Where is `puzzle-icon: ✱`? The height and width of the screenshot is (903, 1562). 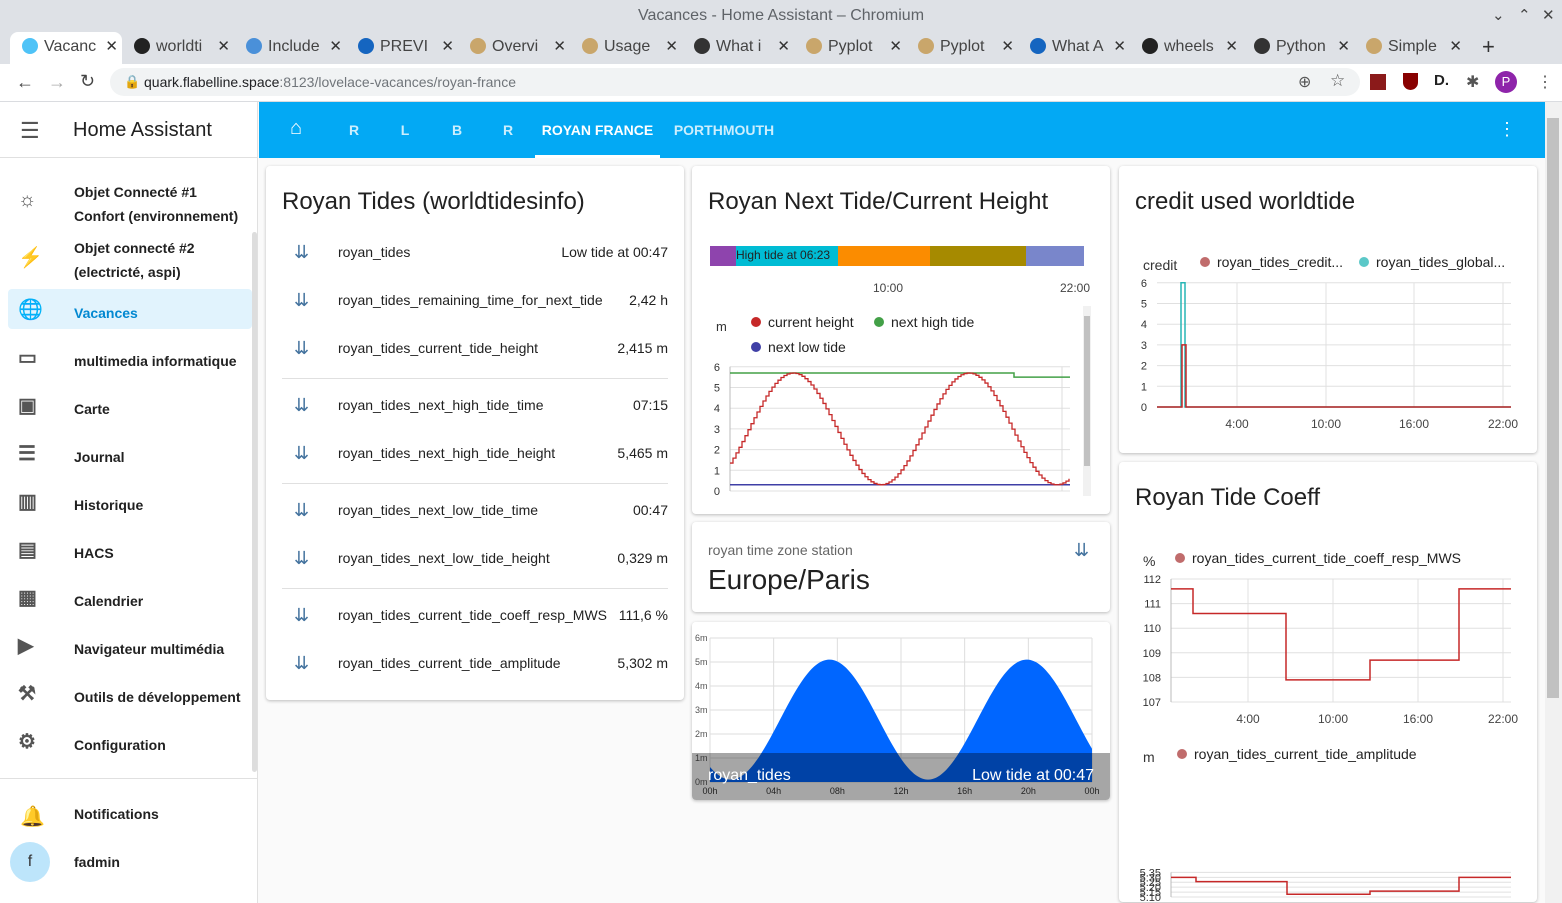 puzzle-icon: ✱ is located at coordinates (1472, 82).